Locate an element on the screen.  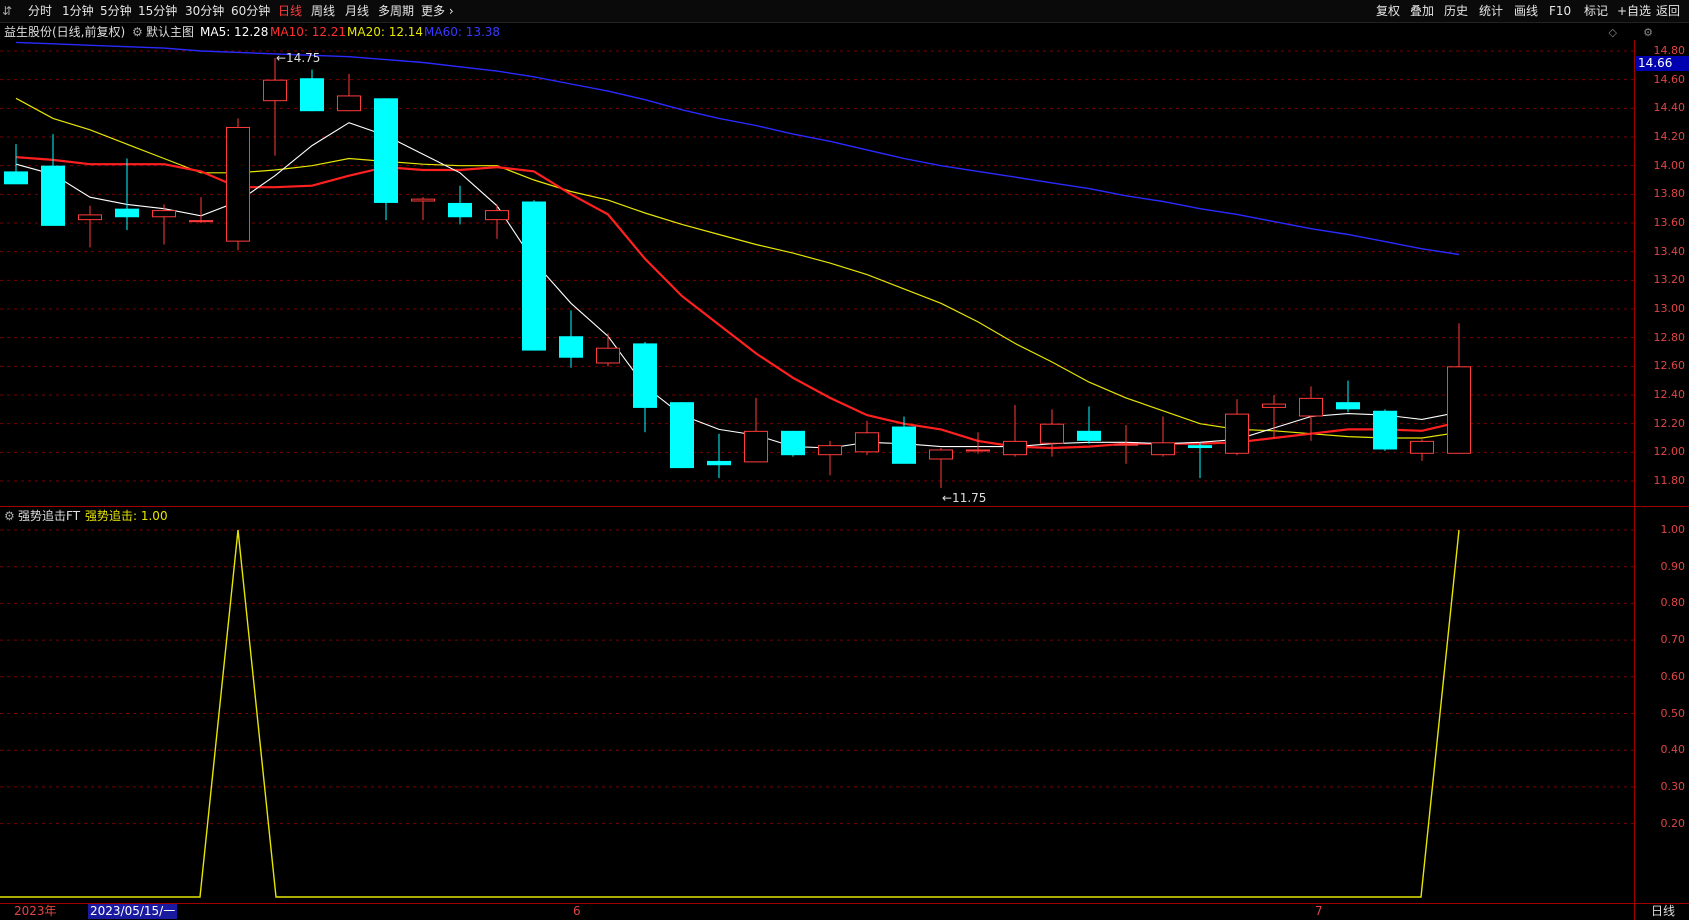
price-tick-label: 13.00 is located at coordinates (1669, 308).